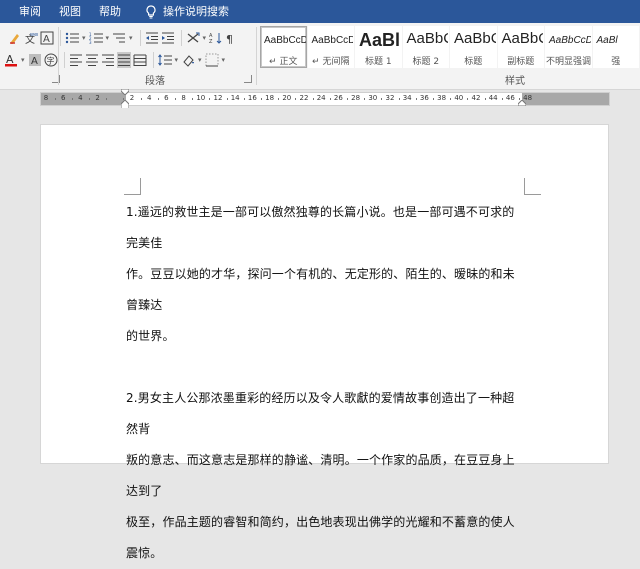  Describe the element at coordinates (30, 11) in the screenshot. I see `tab-review: 审阅` at that location.